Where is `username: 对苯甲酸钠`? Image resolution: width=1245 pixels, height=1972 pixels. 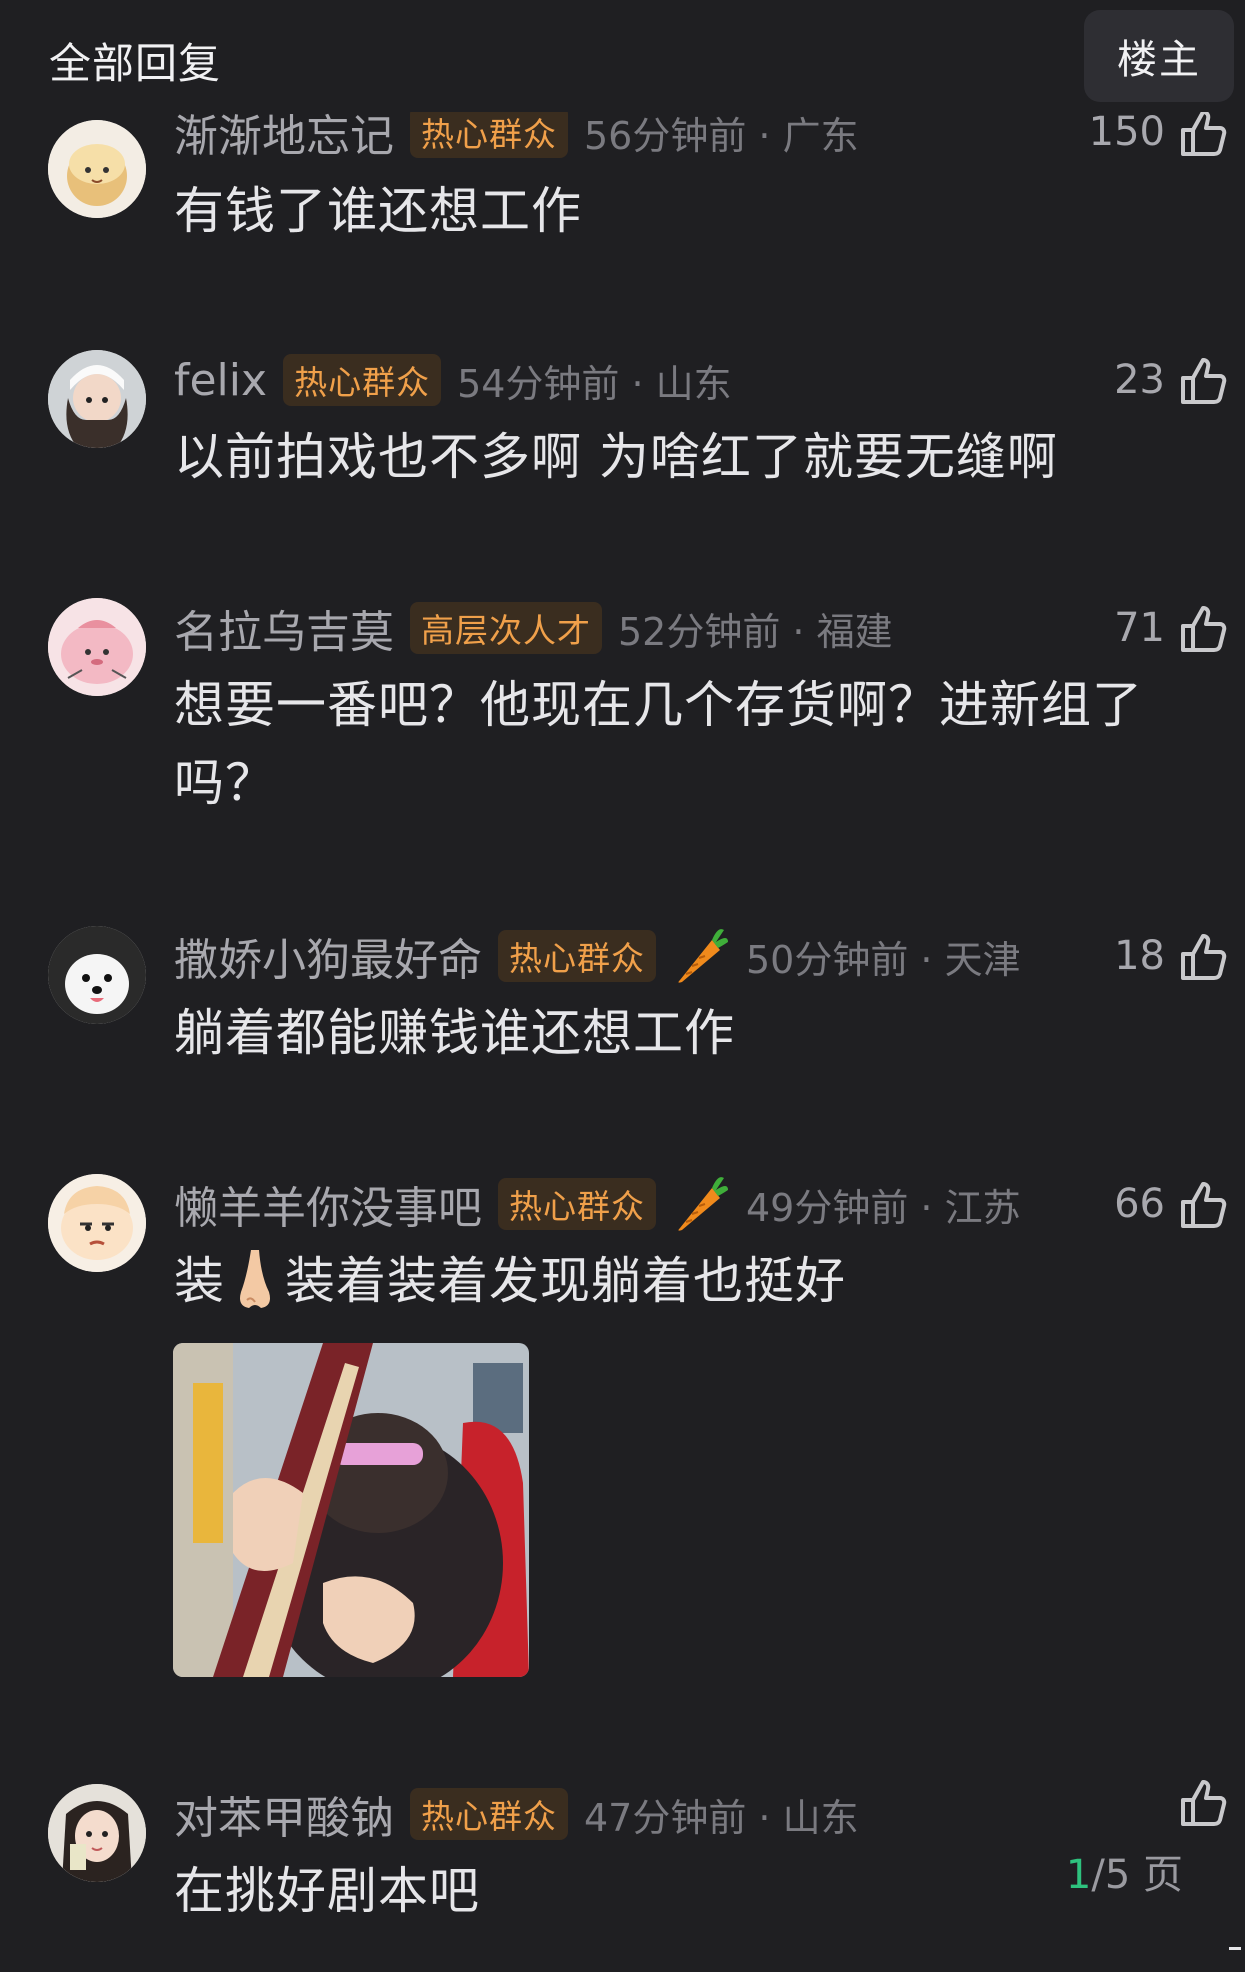
username: 对苯甲酸钠 is located at coordinates (284, 1814).